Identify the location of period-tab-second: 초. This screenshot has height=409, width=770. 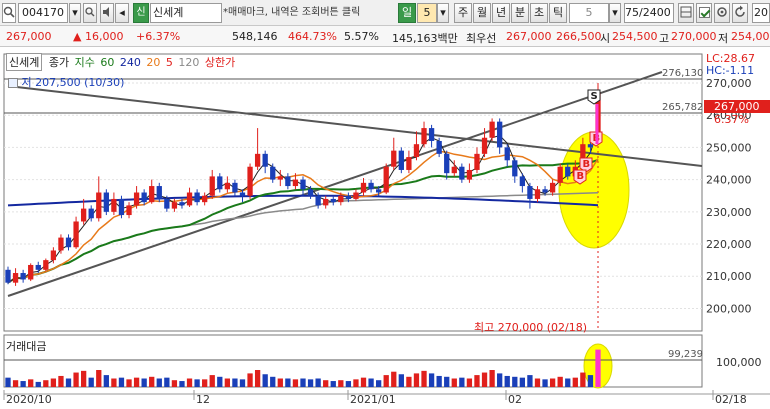
(539, 13).